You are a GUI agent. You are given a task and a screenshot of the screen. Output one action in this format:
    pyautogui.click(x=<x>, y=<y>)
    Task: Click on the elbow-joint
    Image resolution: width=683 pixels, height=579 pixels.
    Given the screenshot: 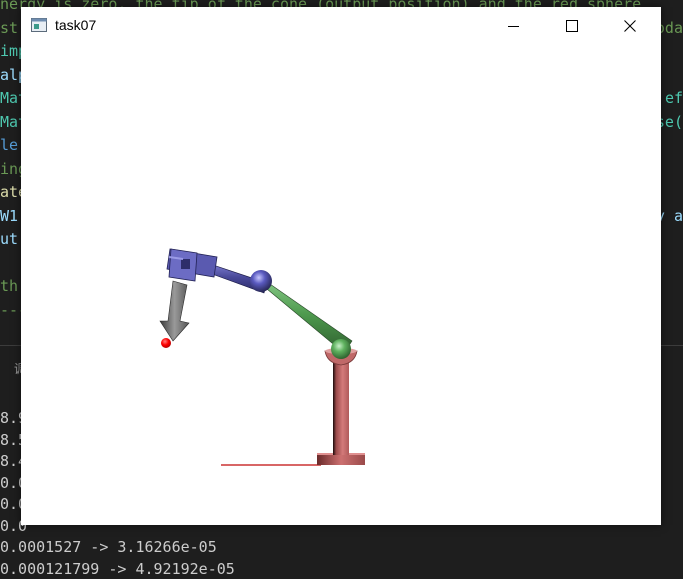 What is the action you would take?
    pyautogui.click(x=261, y=281)
    